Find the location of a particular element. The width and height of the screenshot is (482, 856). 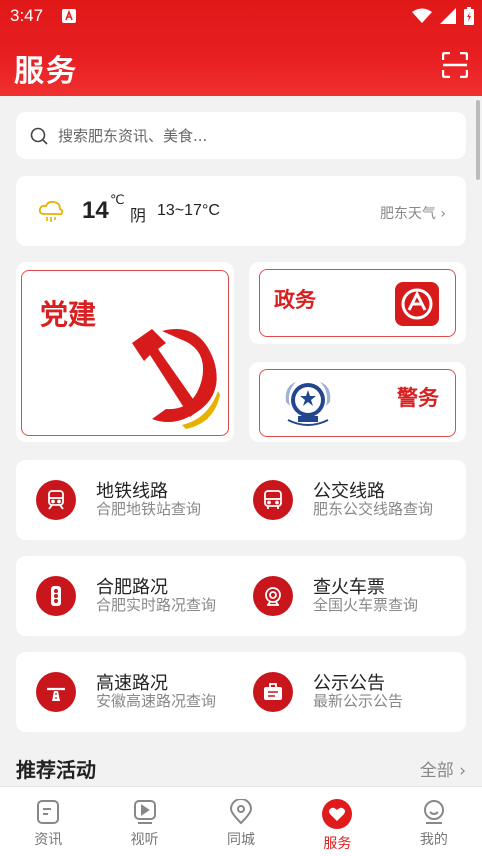

status-bar: 3:47 is located at coordinates (241, 17).